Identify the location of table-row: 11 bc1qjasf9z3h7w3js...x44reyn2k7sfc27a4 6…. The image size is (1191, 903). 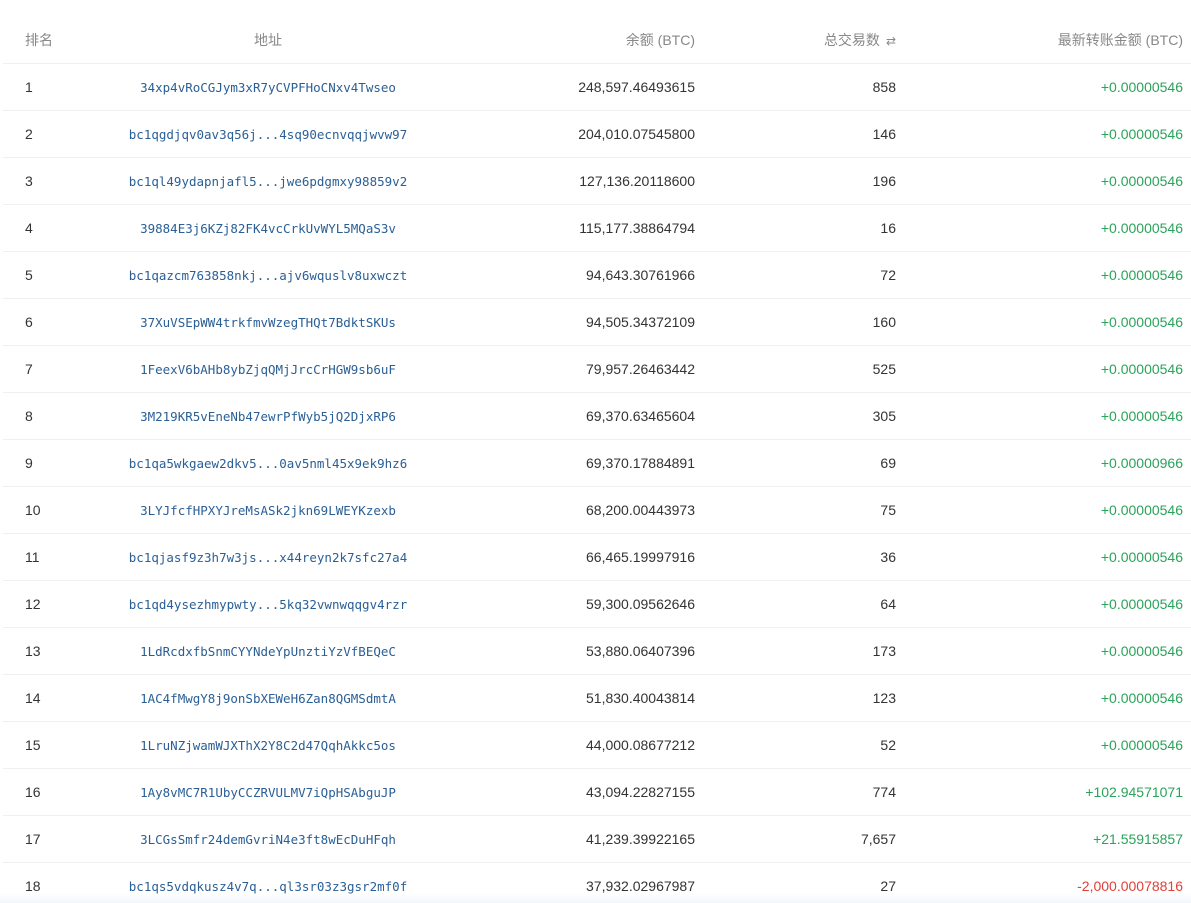
(597, 557).